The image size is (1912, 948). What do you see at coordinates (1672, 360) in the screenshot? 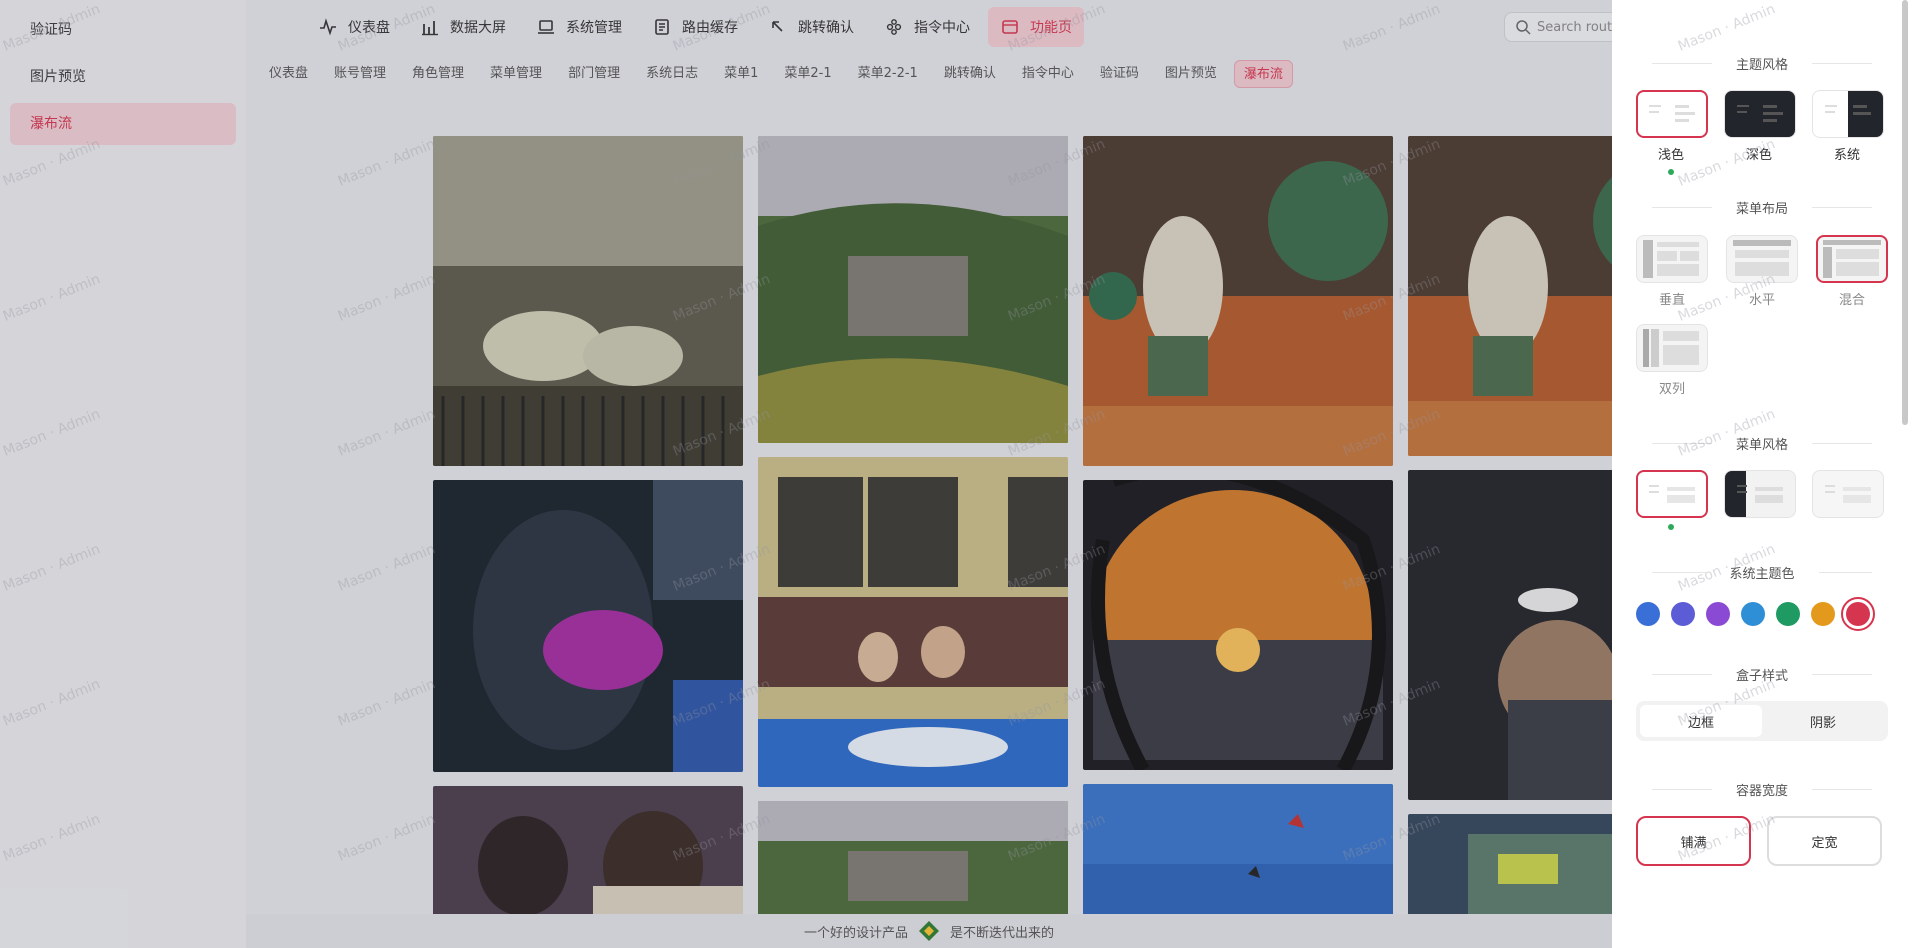
I see `layout-double-column: 双列` at bounding box center [1672, 360].